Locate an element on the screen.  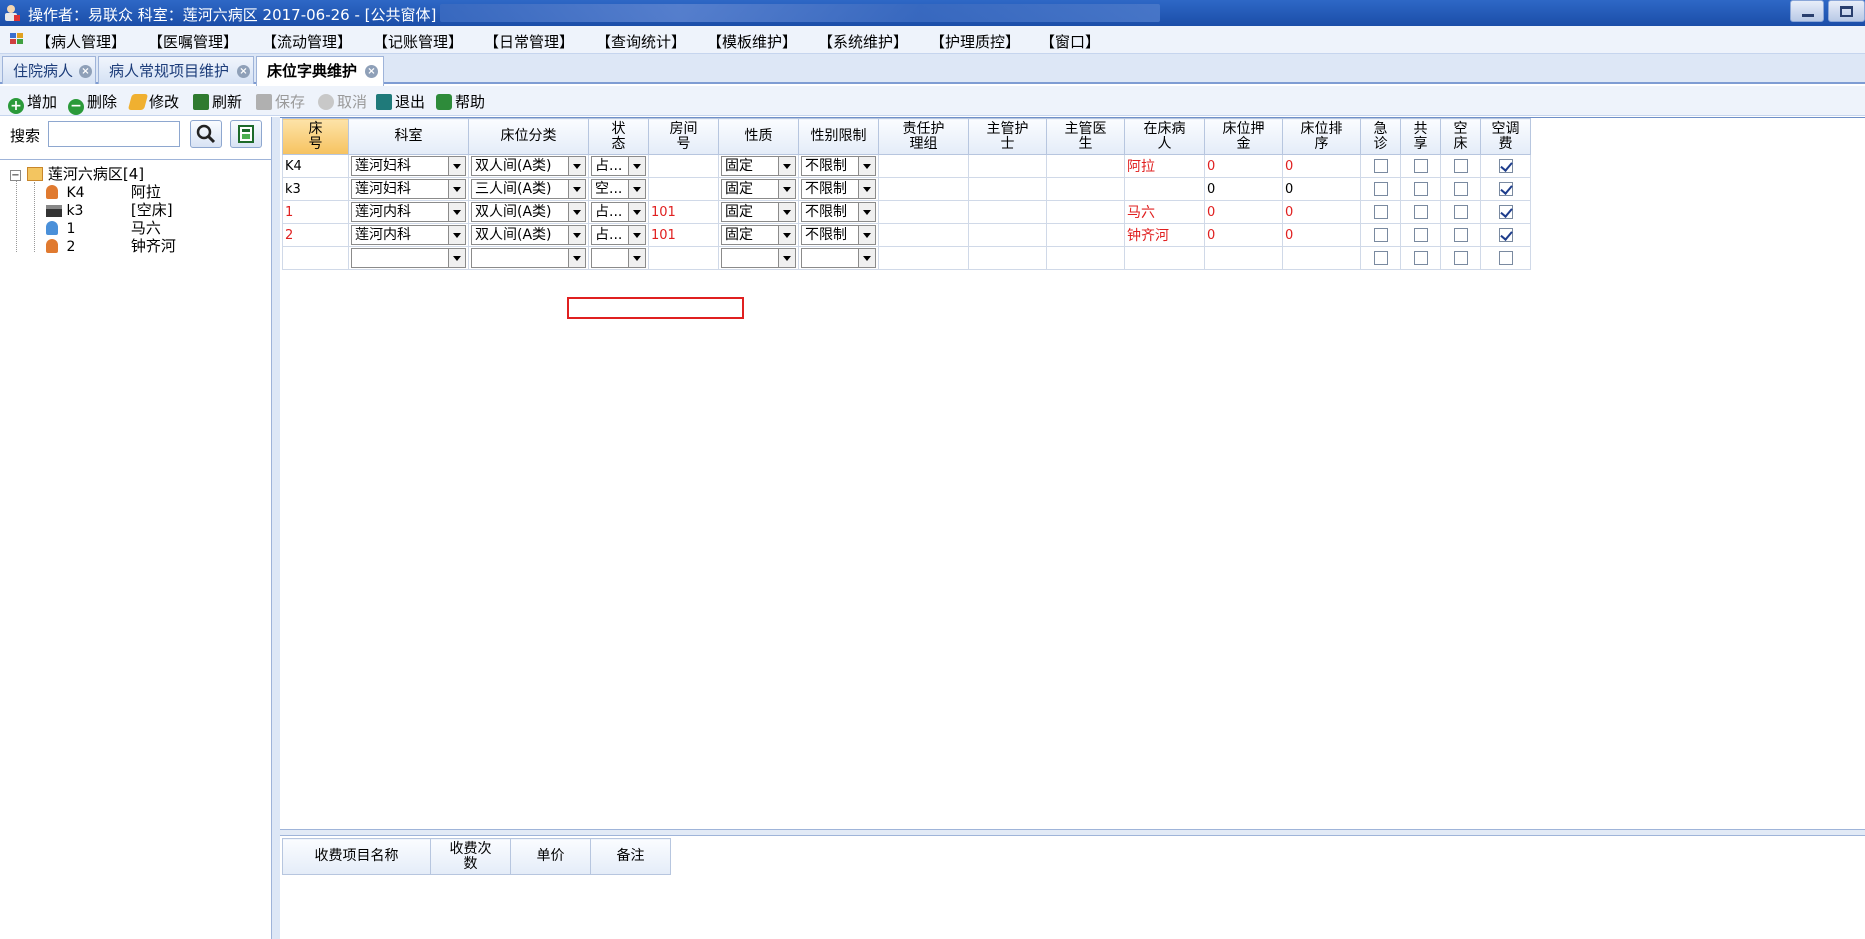
cell-patient: 钟齐河 is located at coordinates (1164, 235).